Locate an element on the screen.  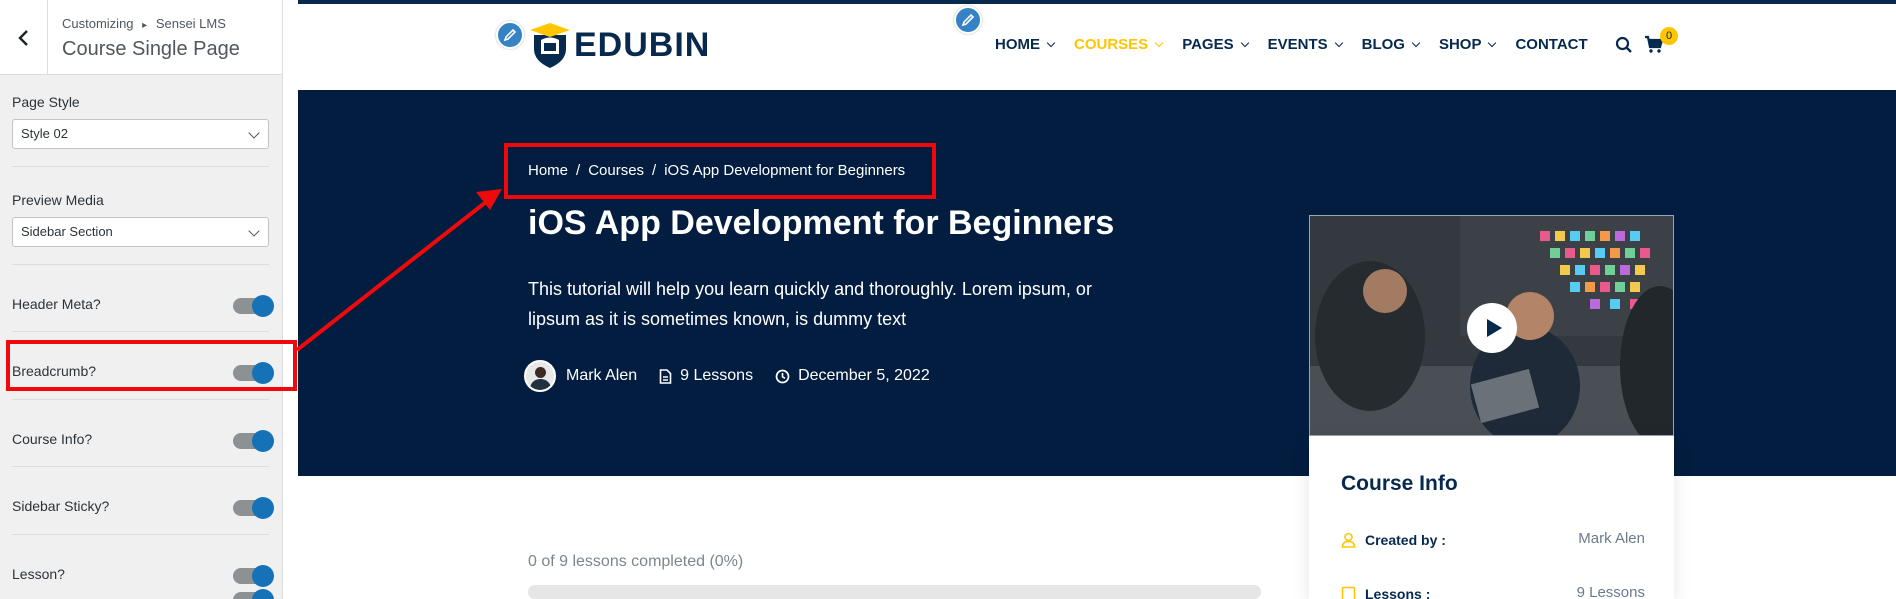
sidebar-sticky-switch is located at coordinates (253, 508).